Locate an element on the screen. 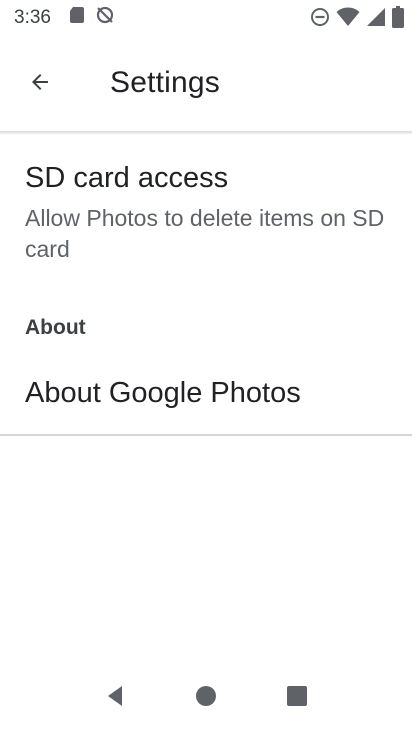  wifi-icon is located at coordinates (348, 20).